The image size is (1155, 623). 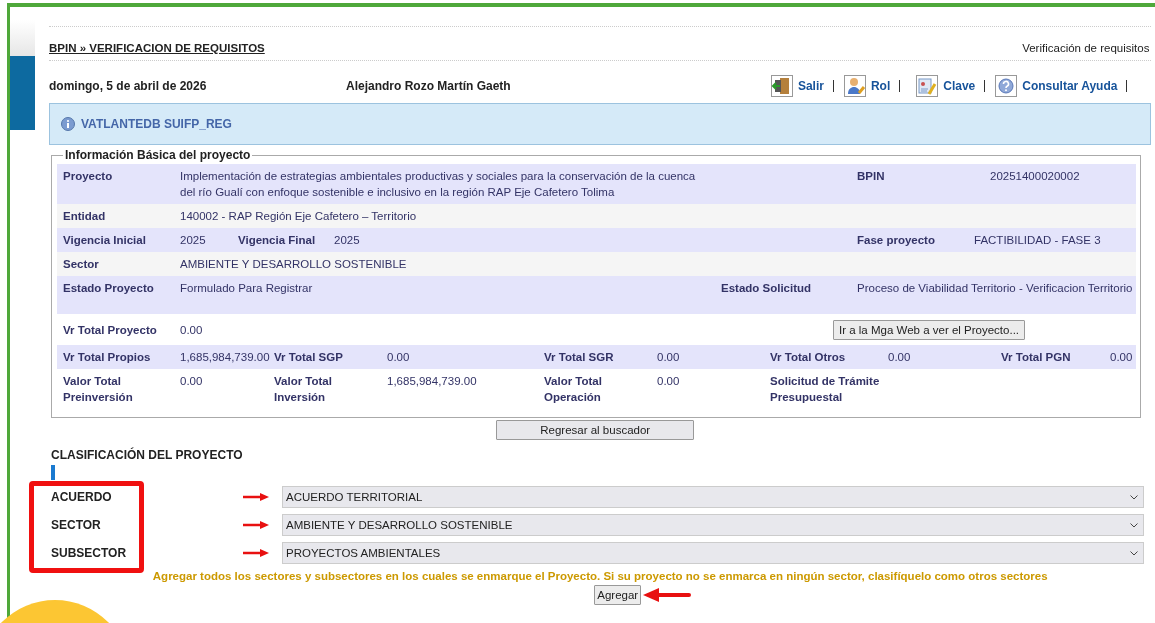 I want to click on page-title: Verificación de requisitos, so click(x=1086, y=48).